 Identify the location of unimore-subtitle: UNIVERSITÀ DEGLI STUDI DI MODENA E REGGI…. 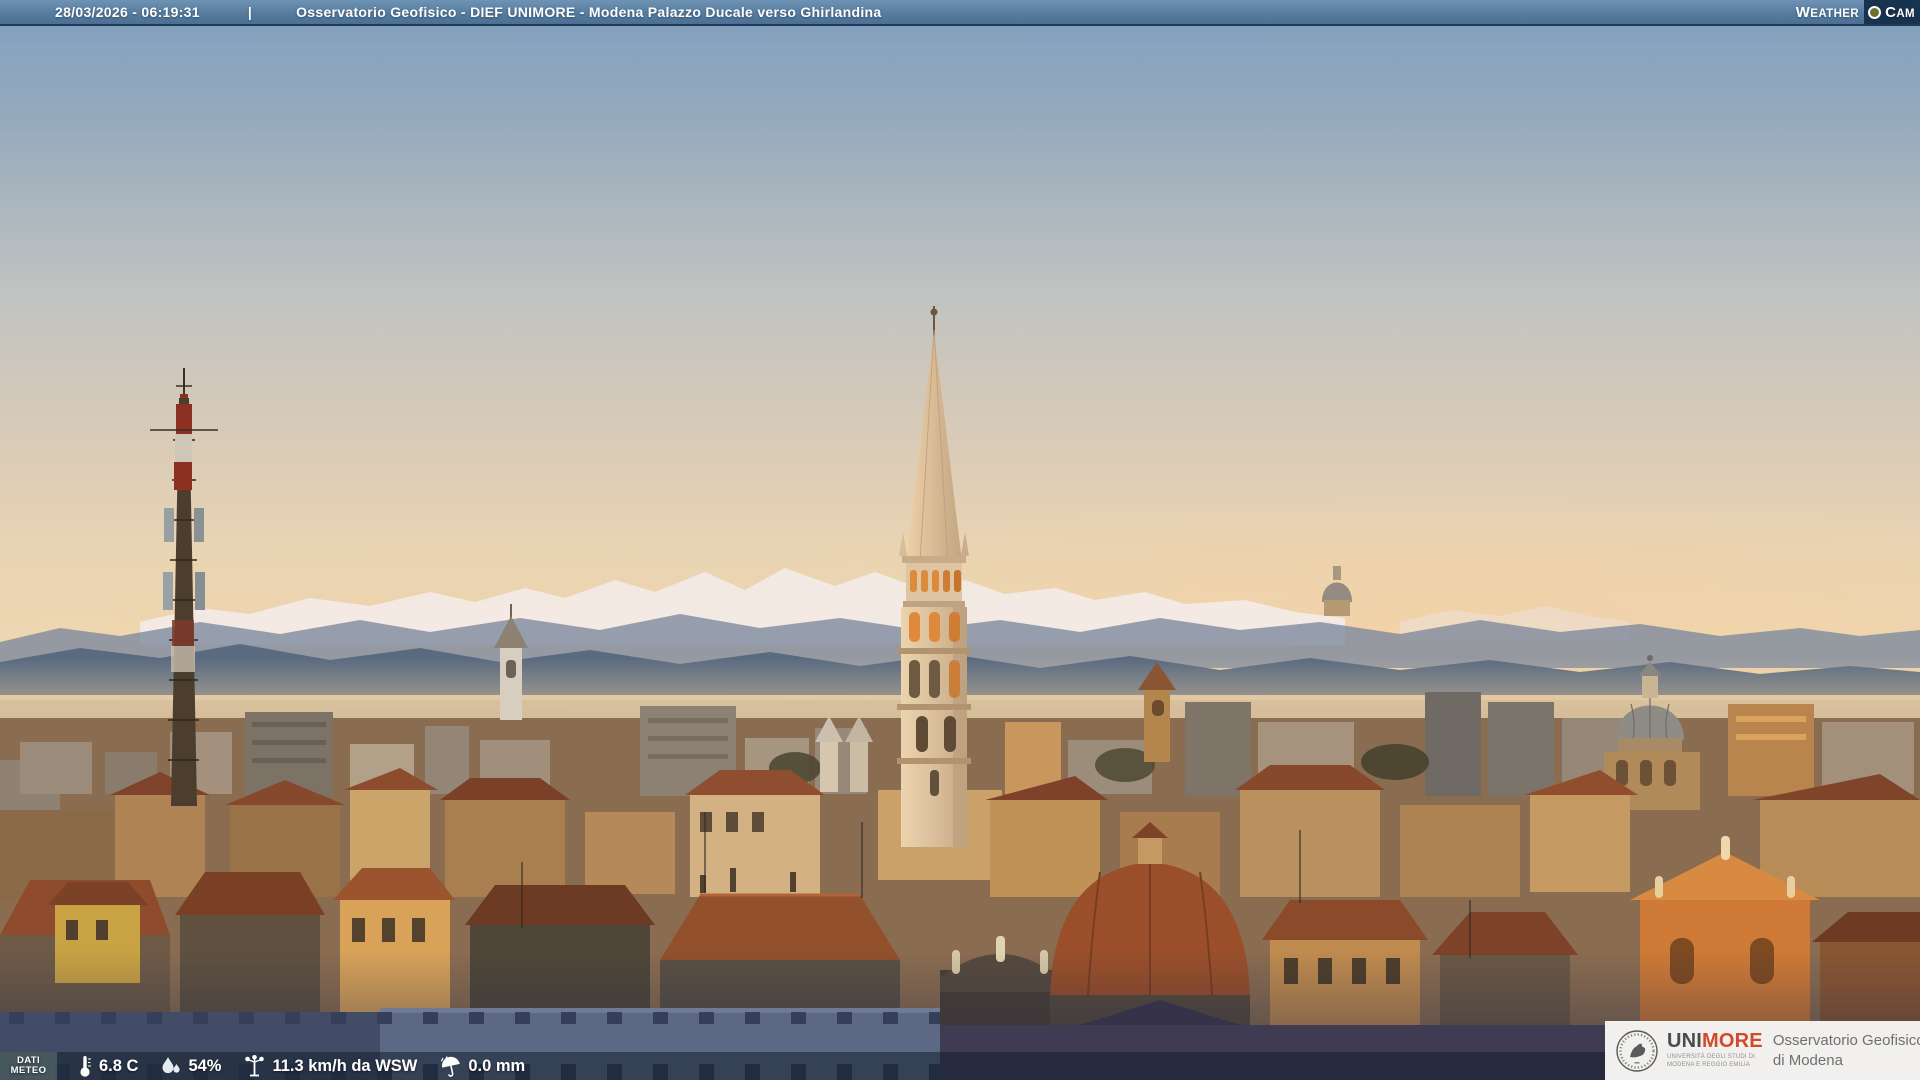
(1711, 1061).